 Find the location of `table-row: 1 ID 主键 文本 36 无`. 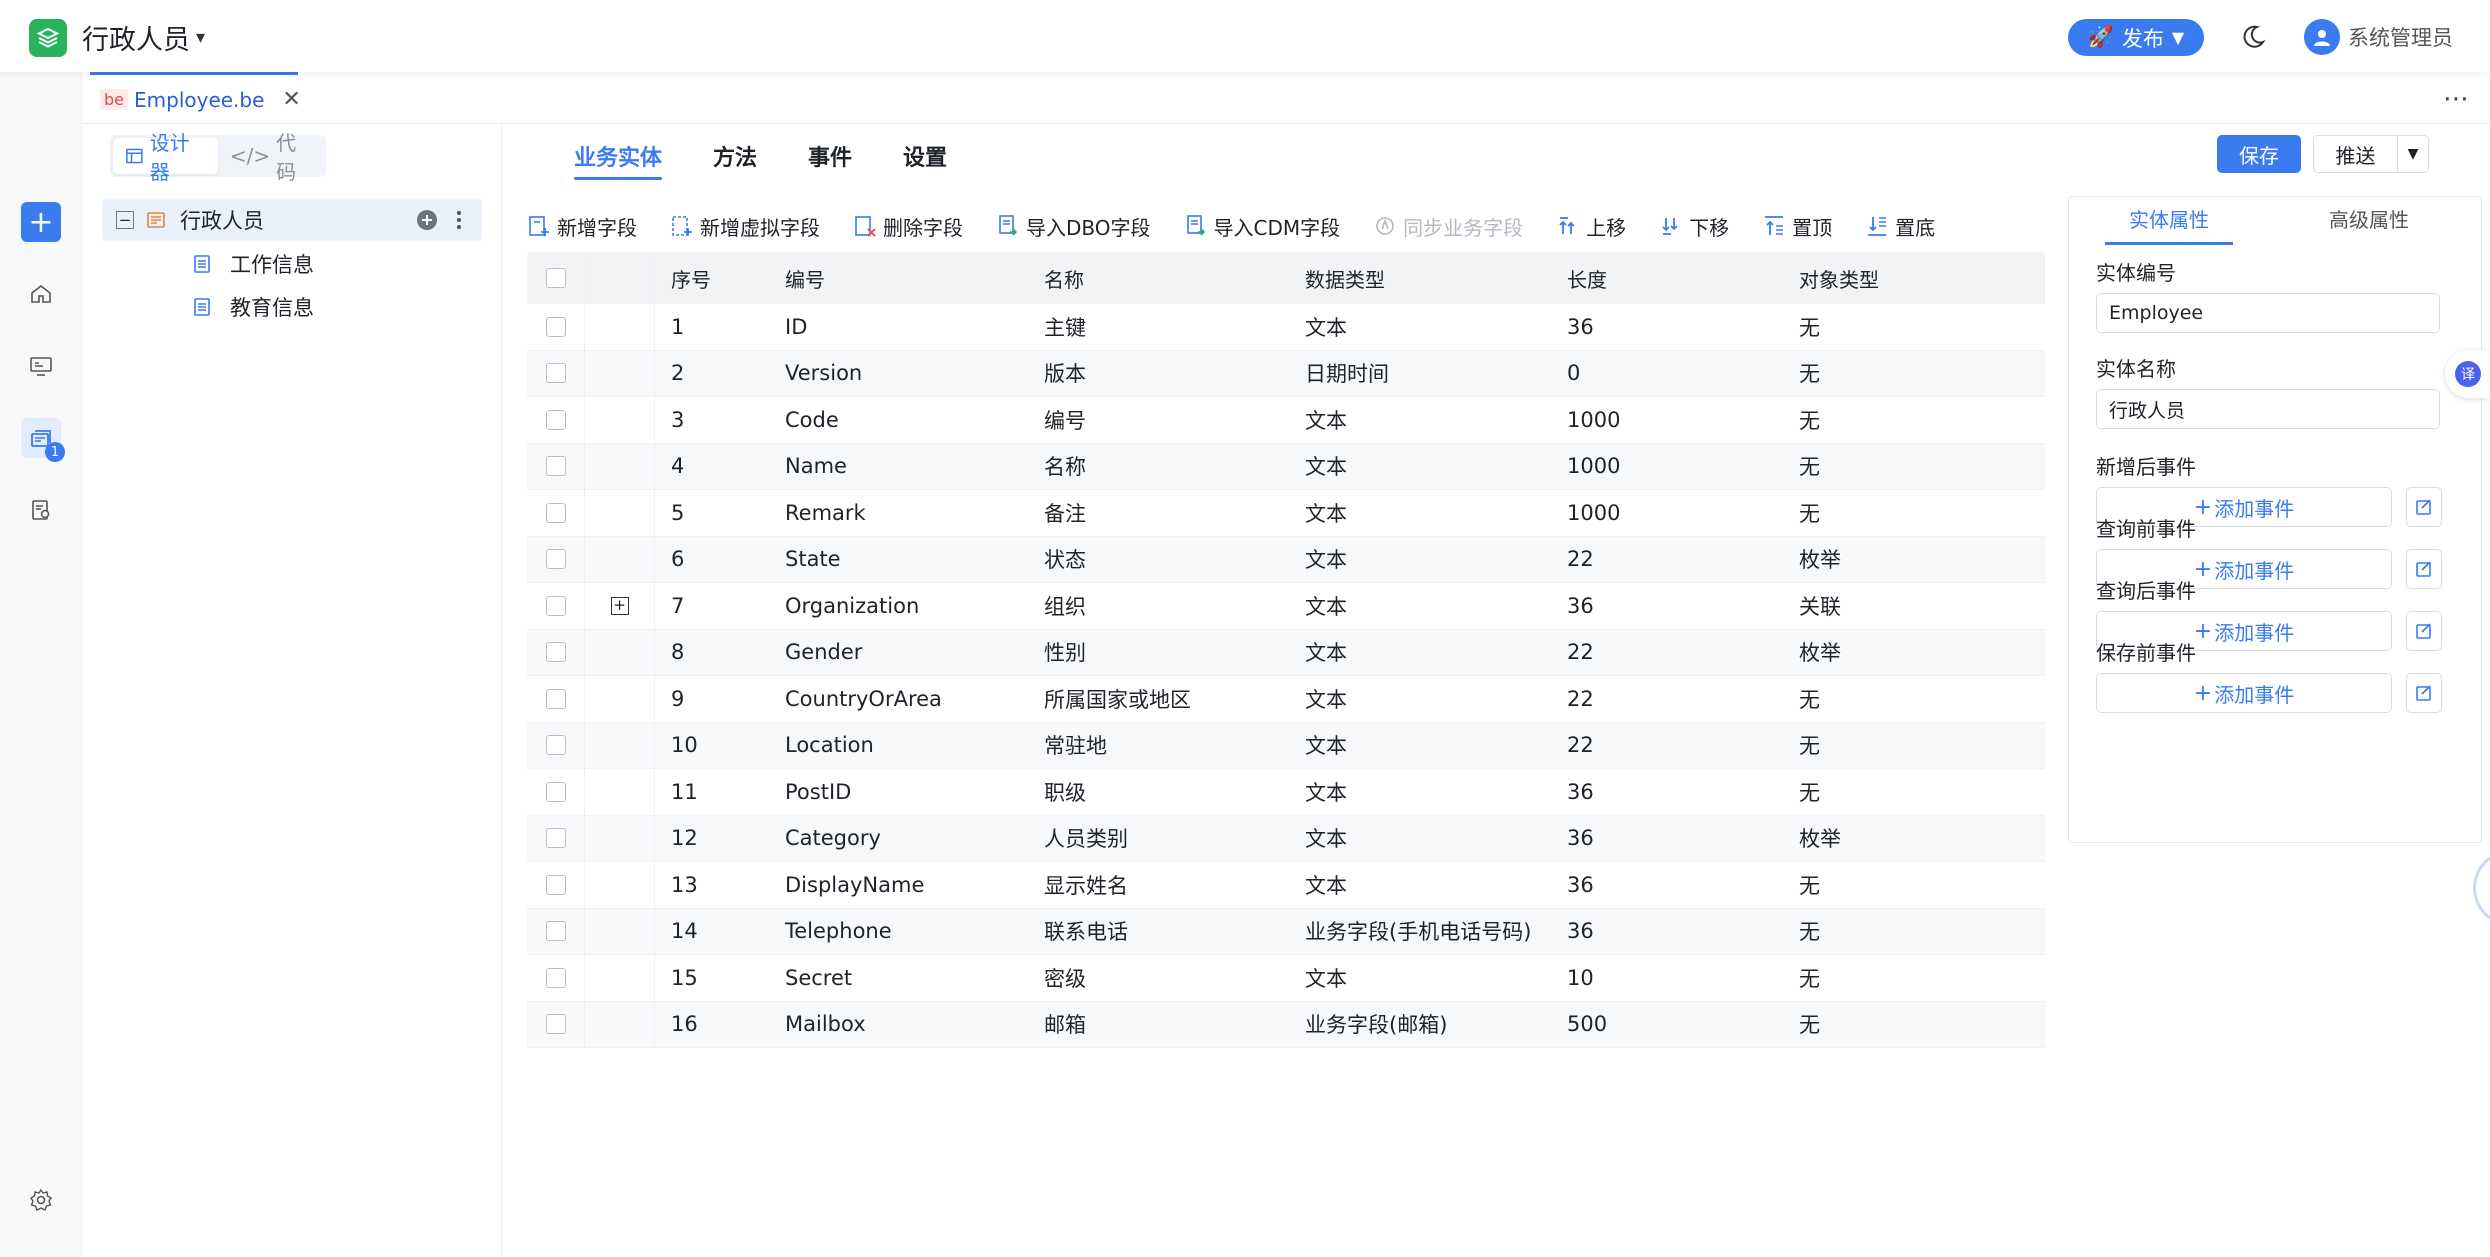

table-row: 1 ID 主键 文本 36 无 is located at coordinates (1286, 327).